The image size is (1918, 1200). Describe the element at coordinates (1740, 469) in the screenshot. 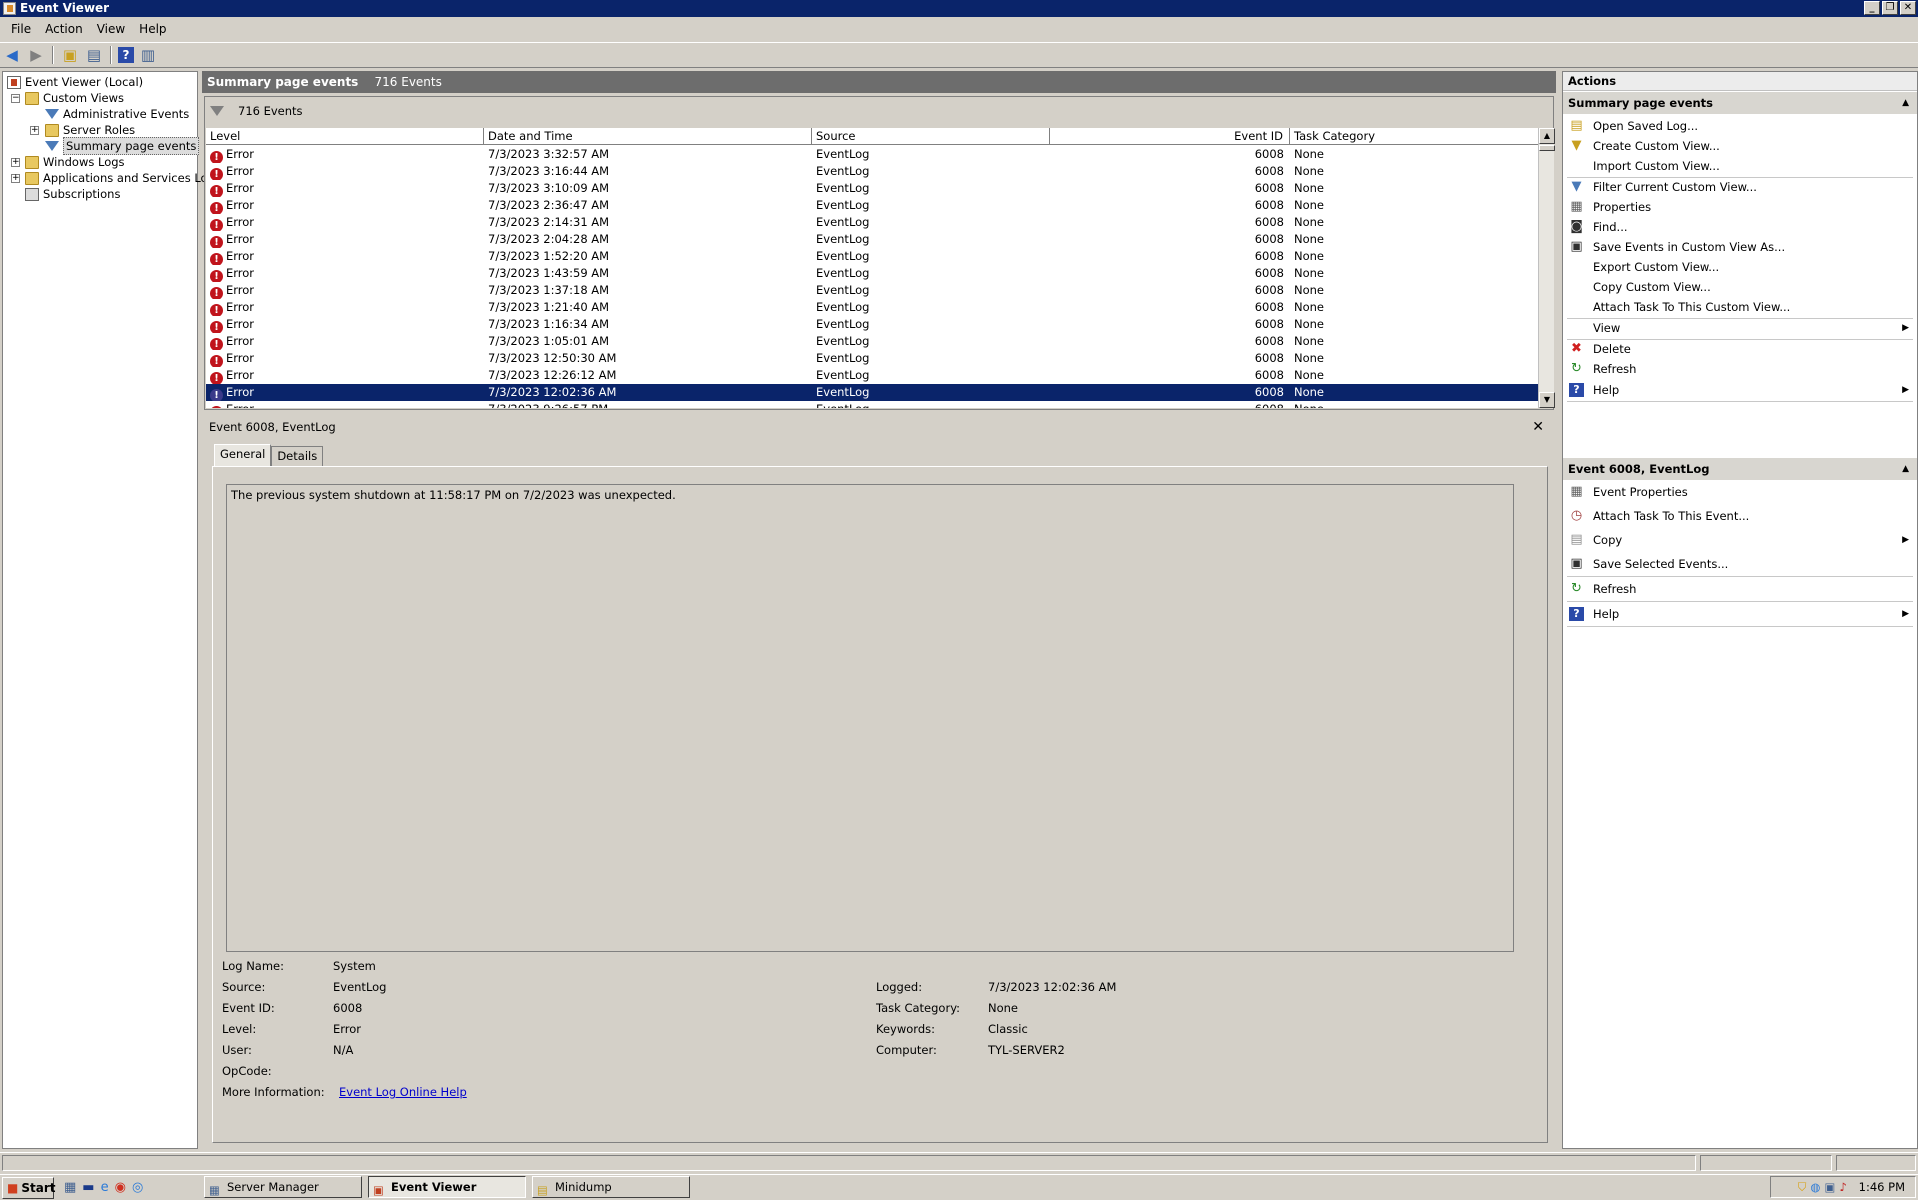

I see `actions-section-event: Event 6008, EventLog ▲` at that location.